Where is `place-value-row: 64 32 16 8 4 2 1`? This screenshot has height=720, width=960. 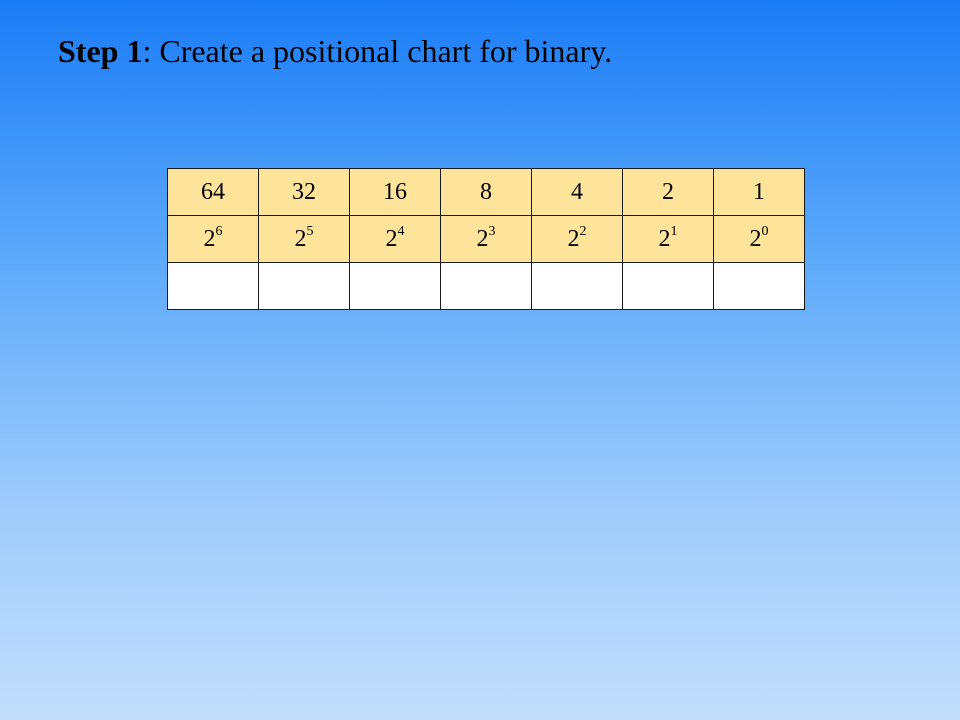
place-value-row: 64 32 16 8 4 2 1 is located at coordinates (486, 192).